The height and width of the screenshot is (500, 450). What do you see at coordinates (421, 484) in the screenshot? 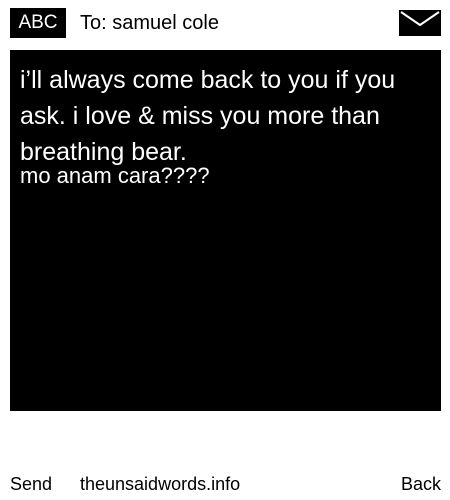
I see `back-button: Back` at bounding box center [421, 484].